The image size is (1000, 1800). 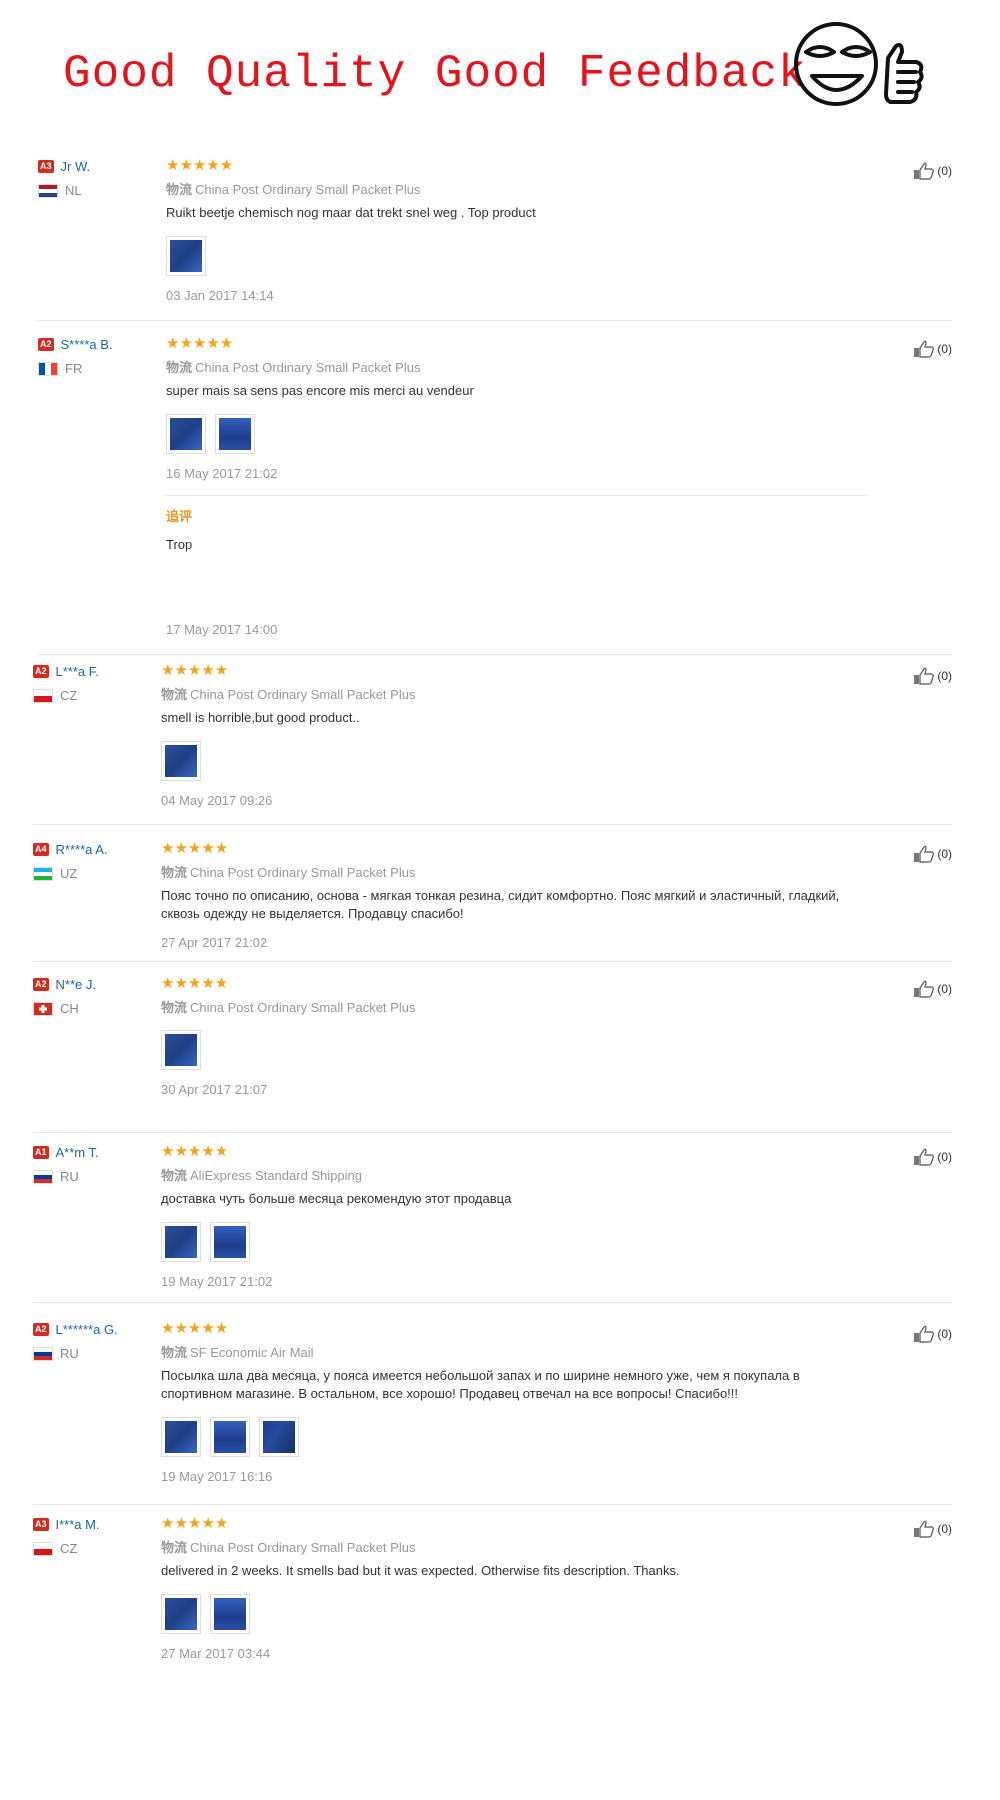 What do you see at coordinates (222, 629) in the screenshot?
I see `followup-date: 17 May 2017 14:00` at bounding box center [222, 629].